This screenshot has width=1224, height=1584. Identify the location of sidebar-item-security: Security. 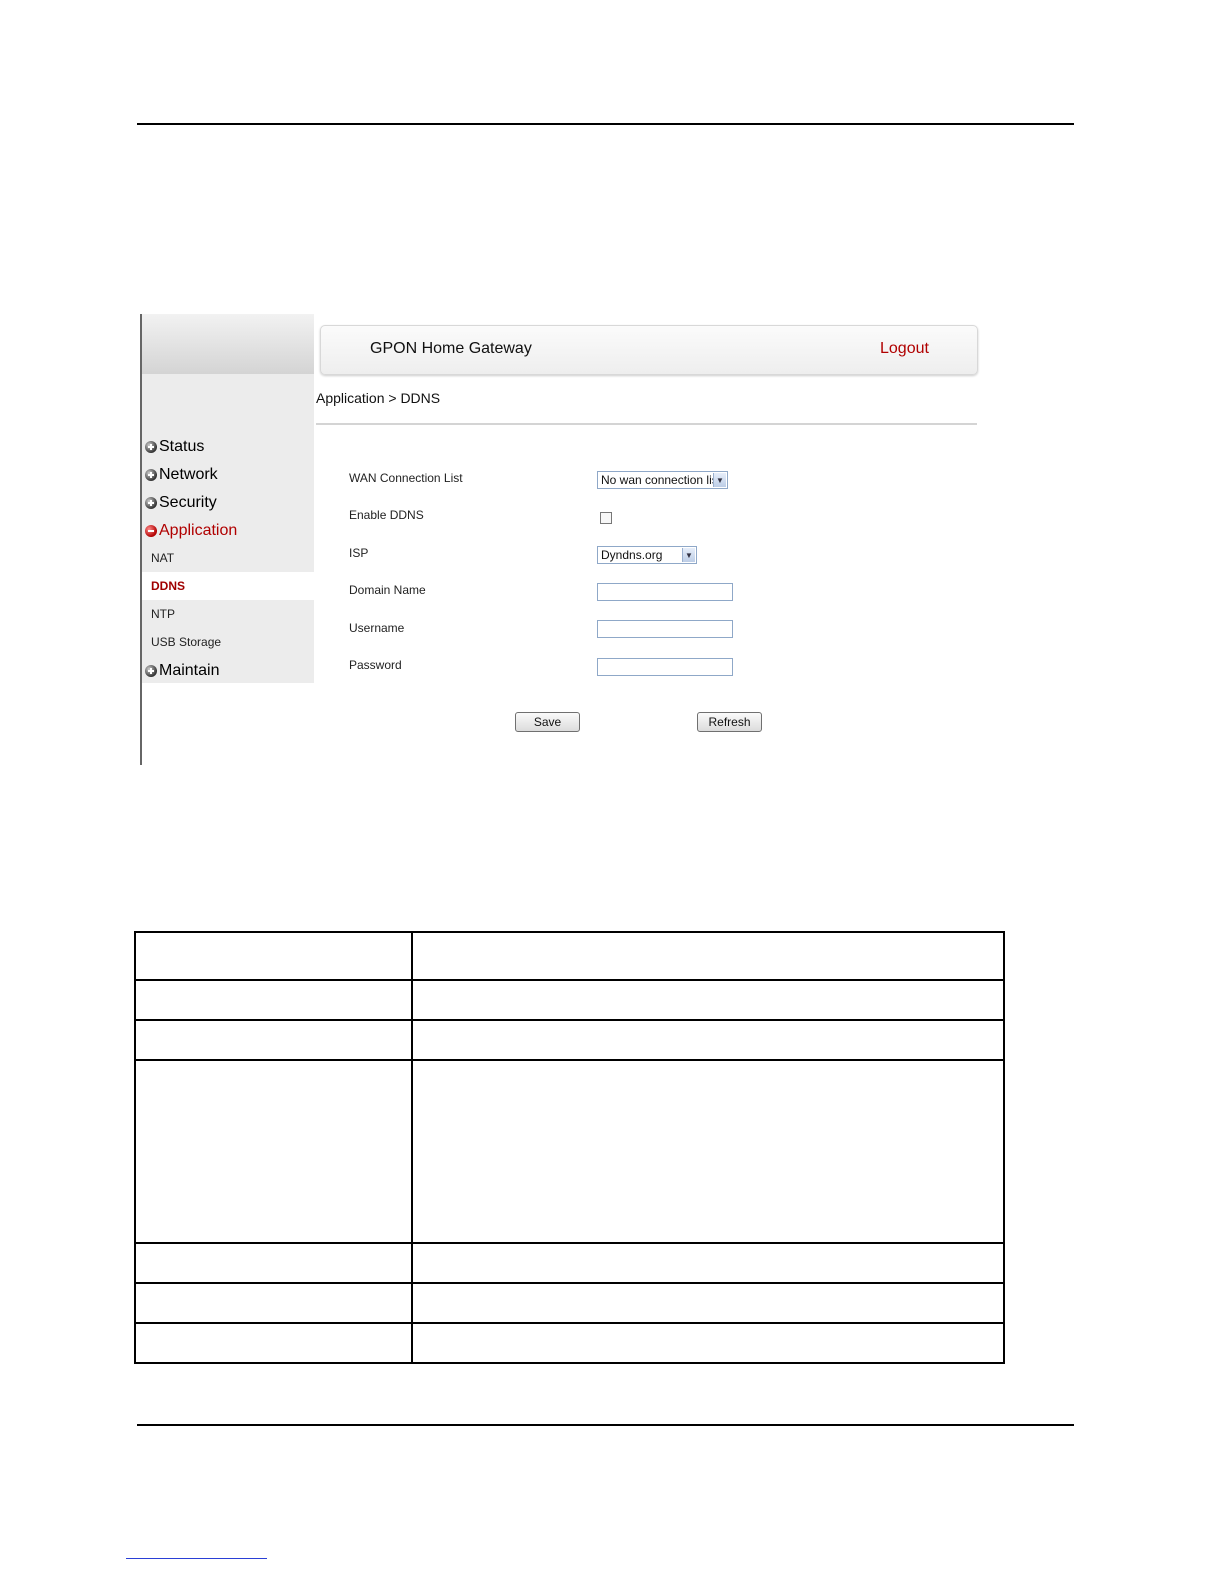
(179, 503).